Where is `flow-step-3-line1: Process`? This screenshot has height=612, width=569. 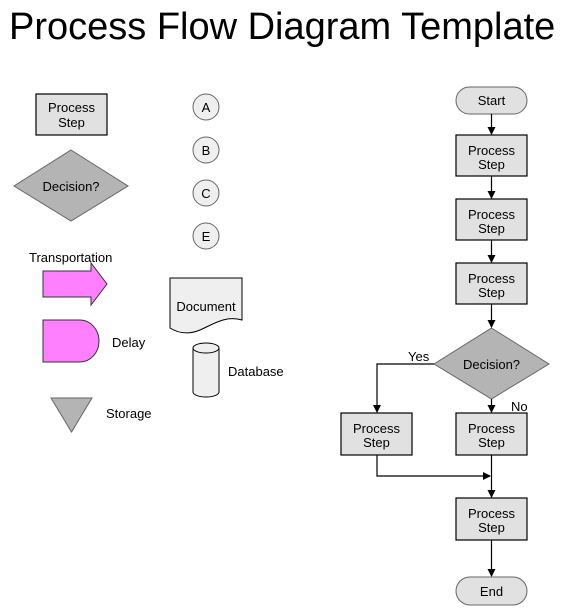
flow-step-3-line1: Process is located at coordinates (491, 278).